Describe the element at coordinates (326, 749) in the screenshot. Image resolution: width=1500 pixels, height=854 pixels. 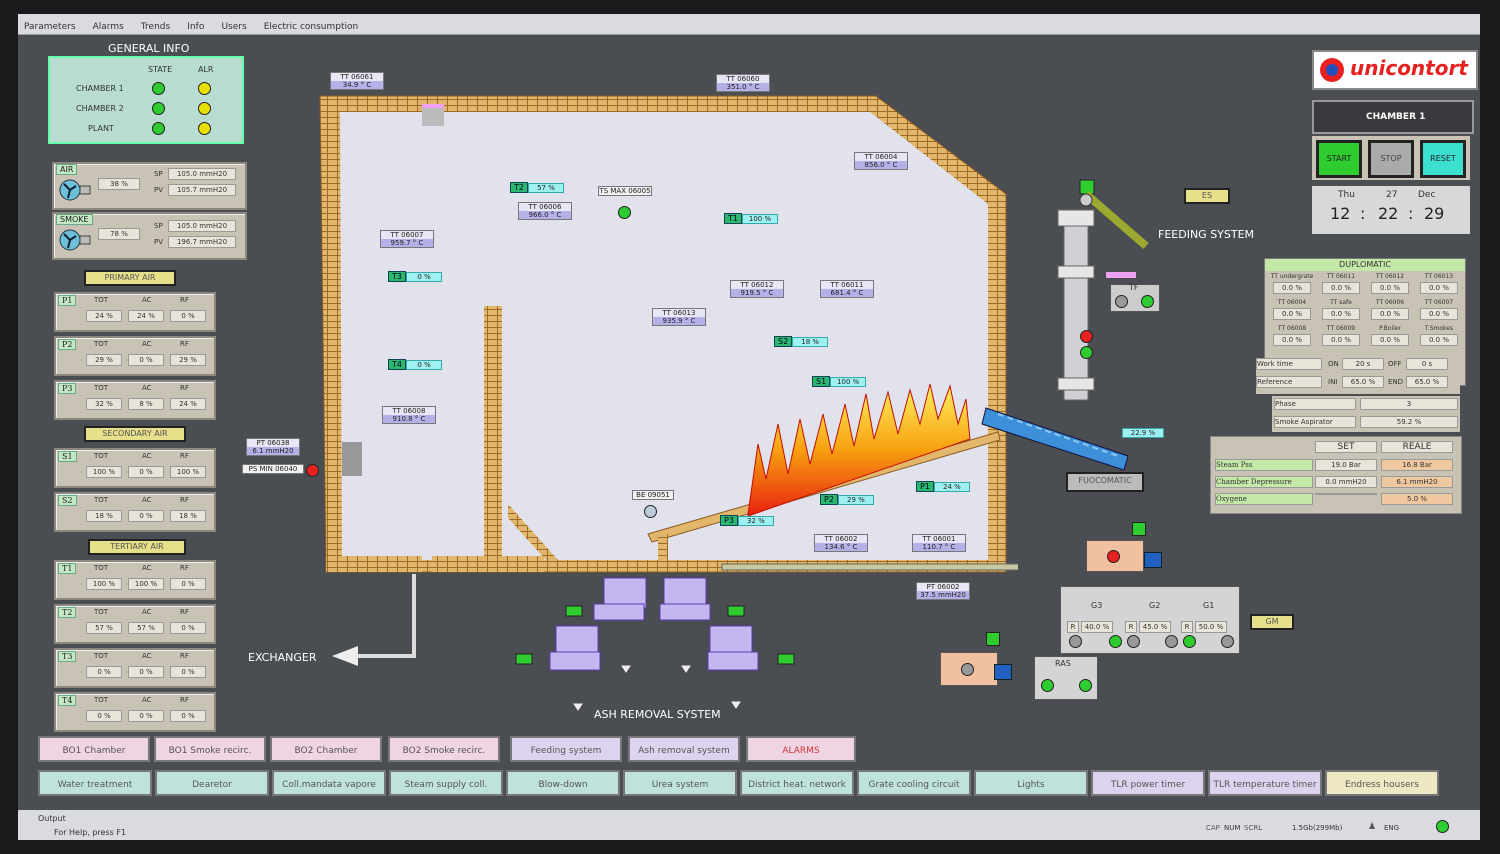
I see `nav-button: BO2 Chamber` at that location.